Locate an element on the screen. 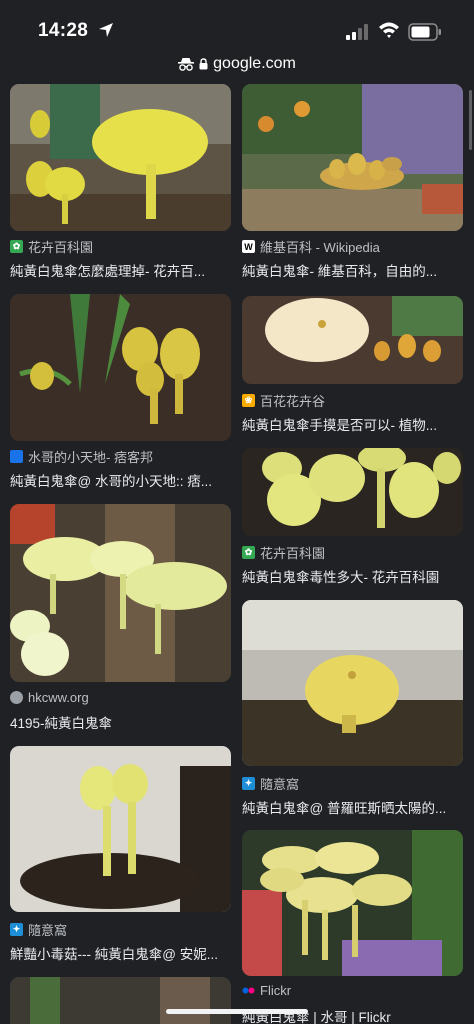  cellular-signal-icon is located at coordinates (357, 32).